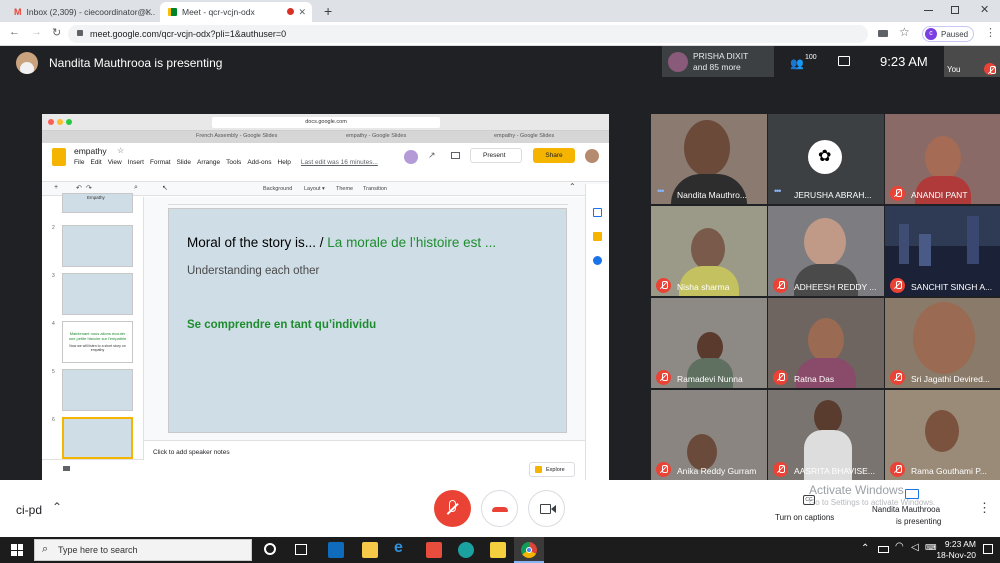  What do you see at coordinates (538, 469) in the screenshot?
I see `explore-icon` at bounding box center [538, 469].